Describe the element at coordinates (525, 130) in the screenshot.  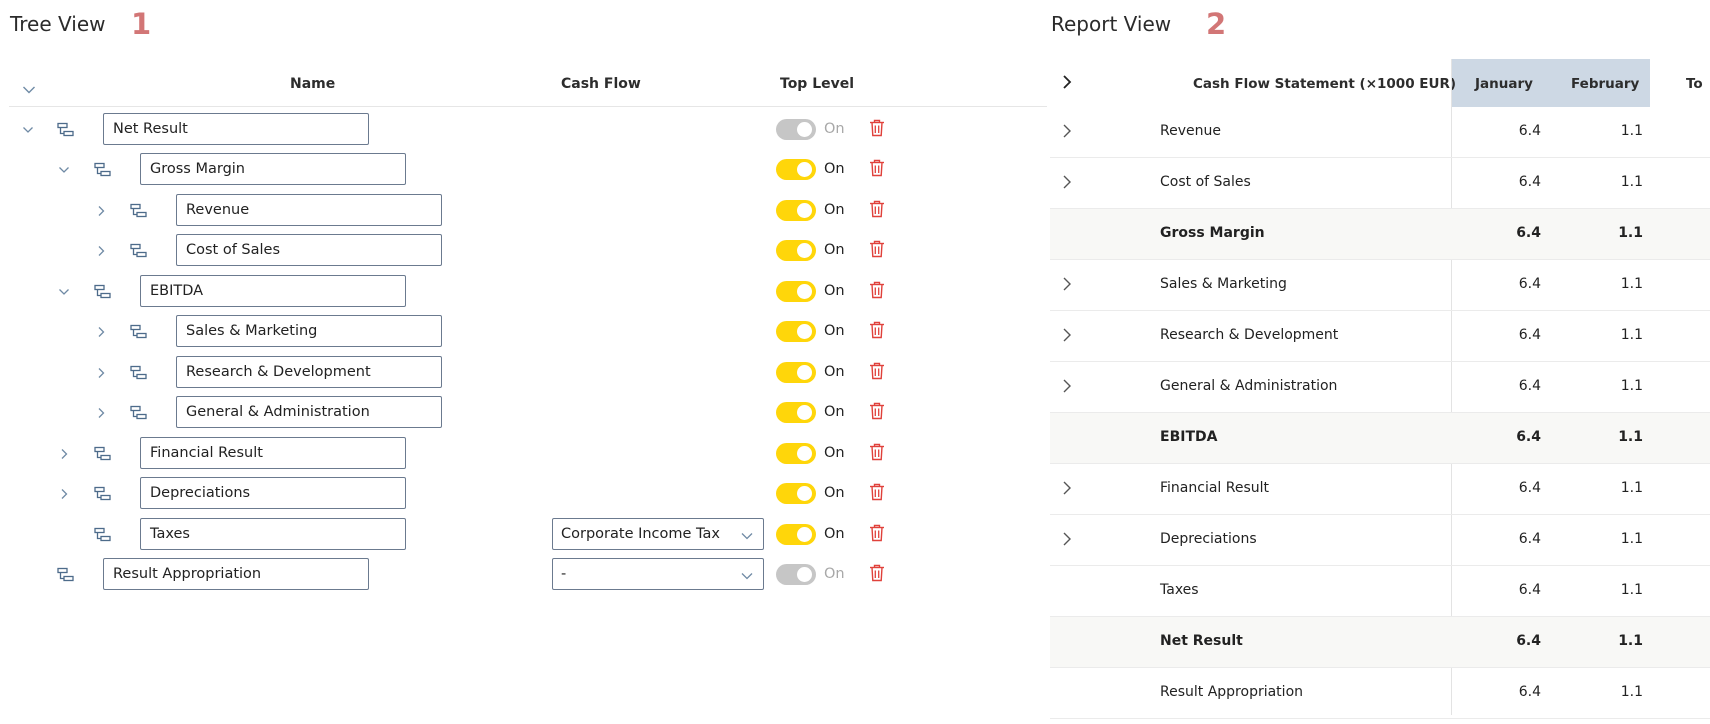
I see `tree-row: Net Result On` at that location.